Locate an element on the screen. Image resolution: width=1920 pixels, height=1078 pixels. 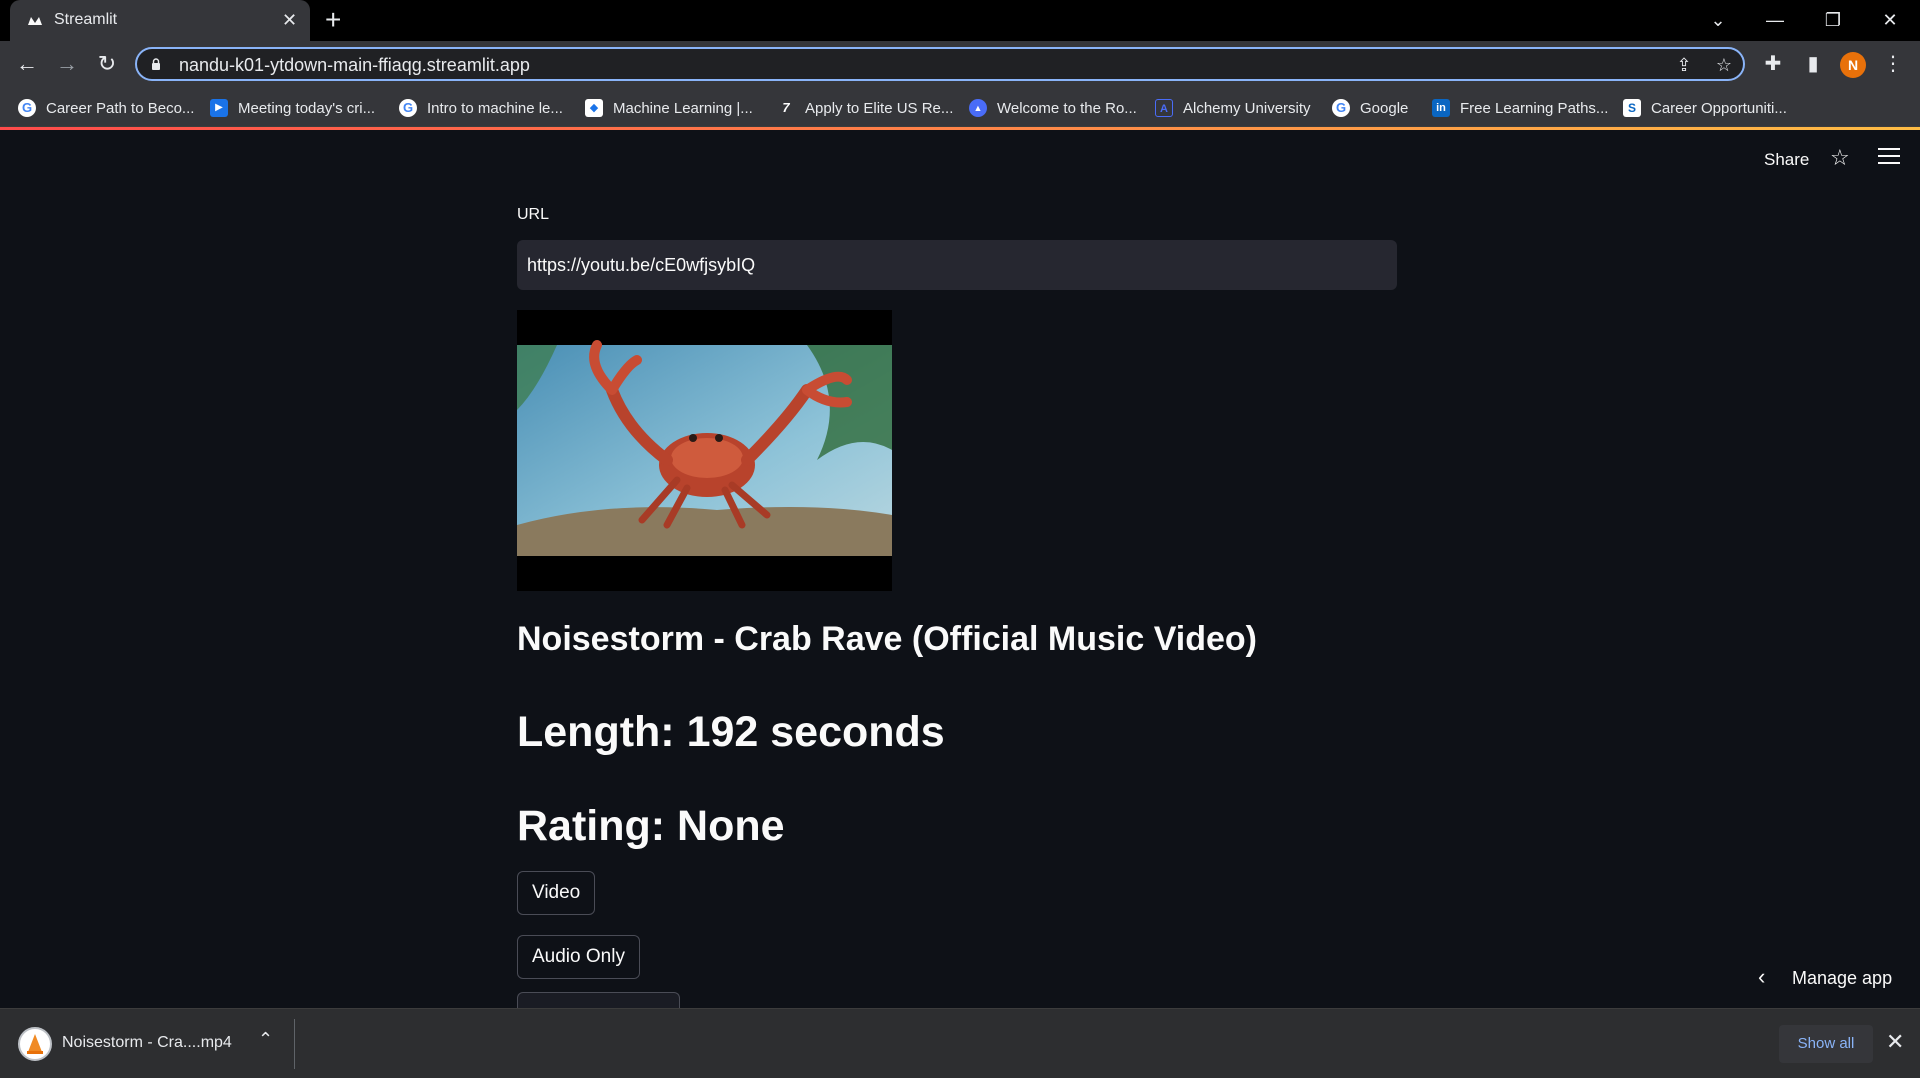
extensions-puzzle-icon: ✚ is located at coordinates (1773, 64).